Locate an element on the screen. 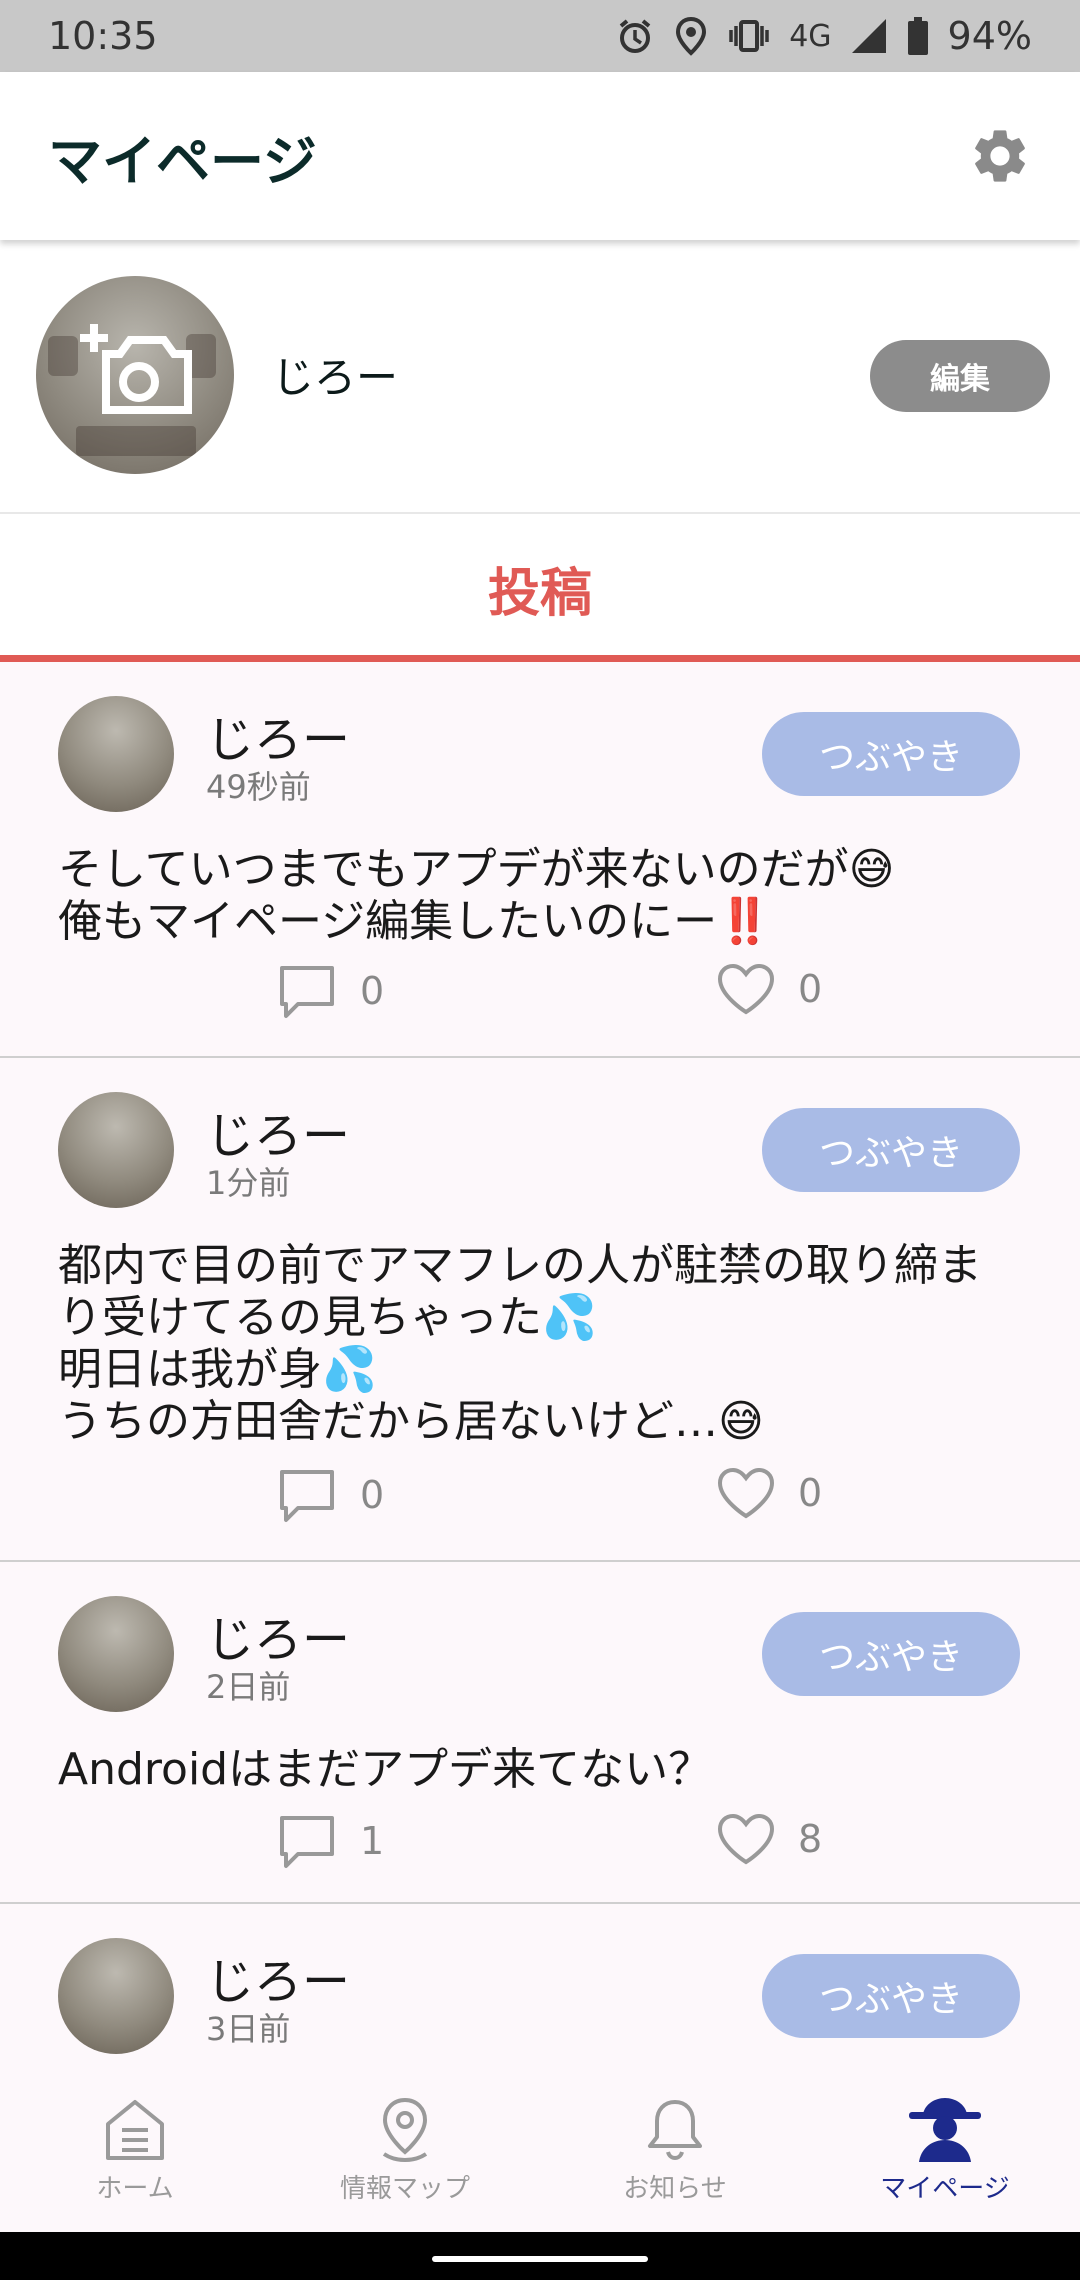  bottom-nav: ホーム 情報マップ お知らせ マイページ is located at coordinates (540, 2149).